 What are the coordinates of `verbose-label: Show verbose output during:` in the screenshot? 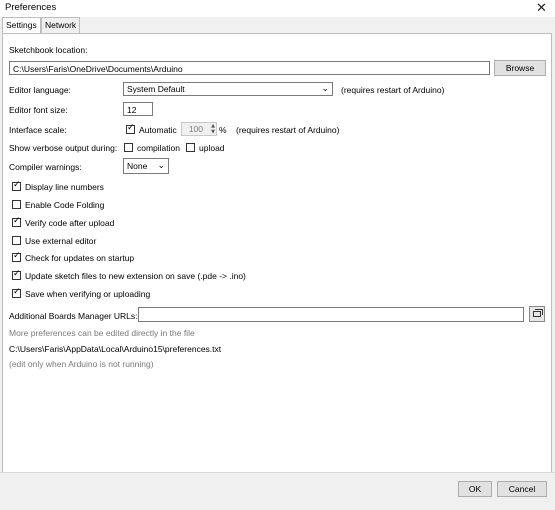 It's located at (63, 148).